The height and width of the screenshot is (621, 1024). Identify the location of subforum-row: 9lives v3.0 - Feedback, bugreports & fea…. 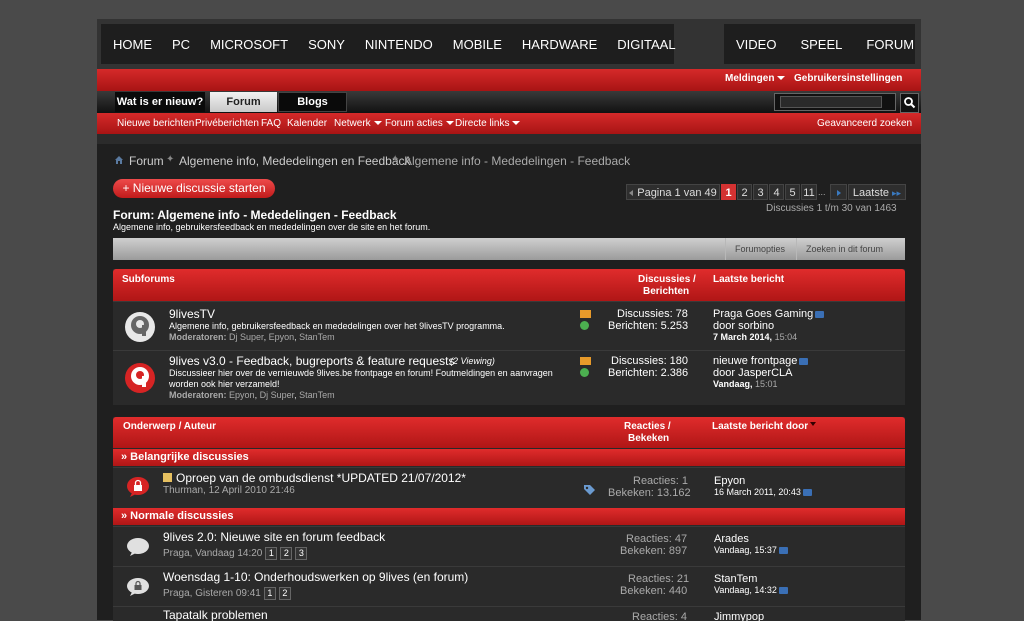
(509, 377).